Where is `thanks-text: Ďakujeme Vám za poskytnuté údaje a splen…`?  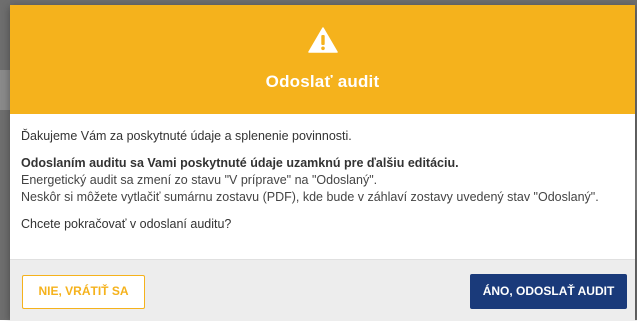 thanks-text: Ďakujeme Vám za poskytnuté údaje a splen… is located at coordinates (186, 136).